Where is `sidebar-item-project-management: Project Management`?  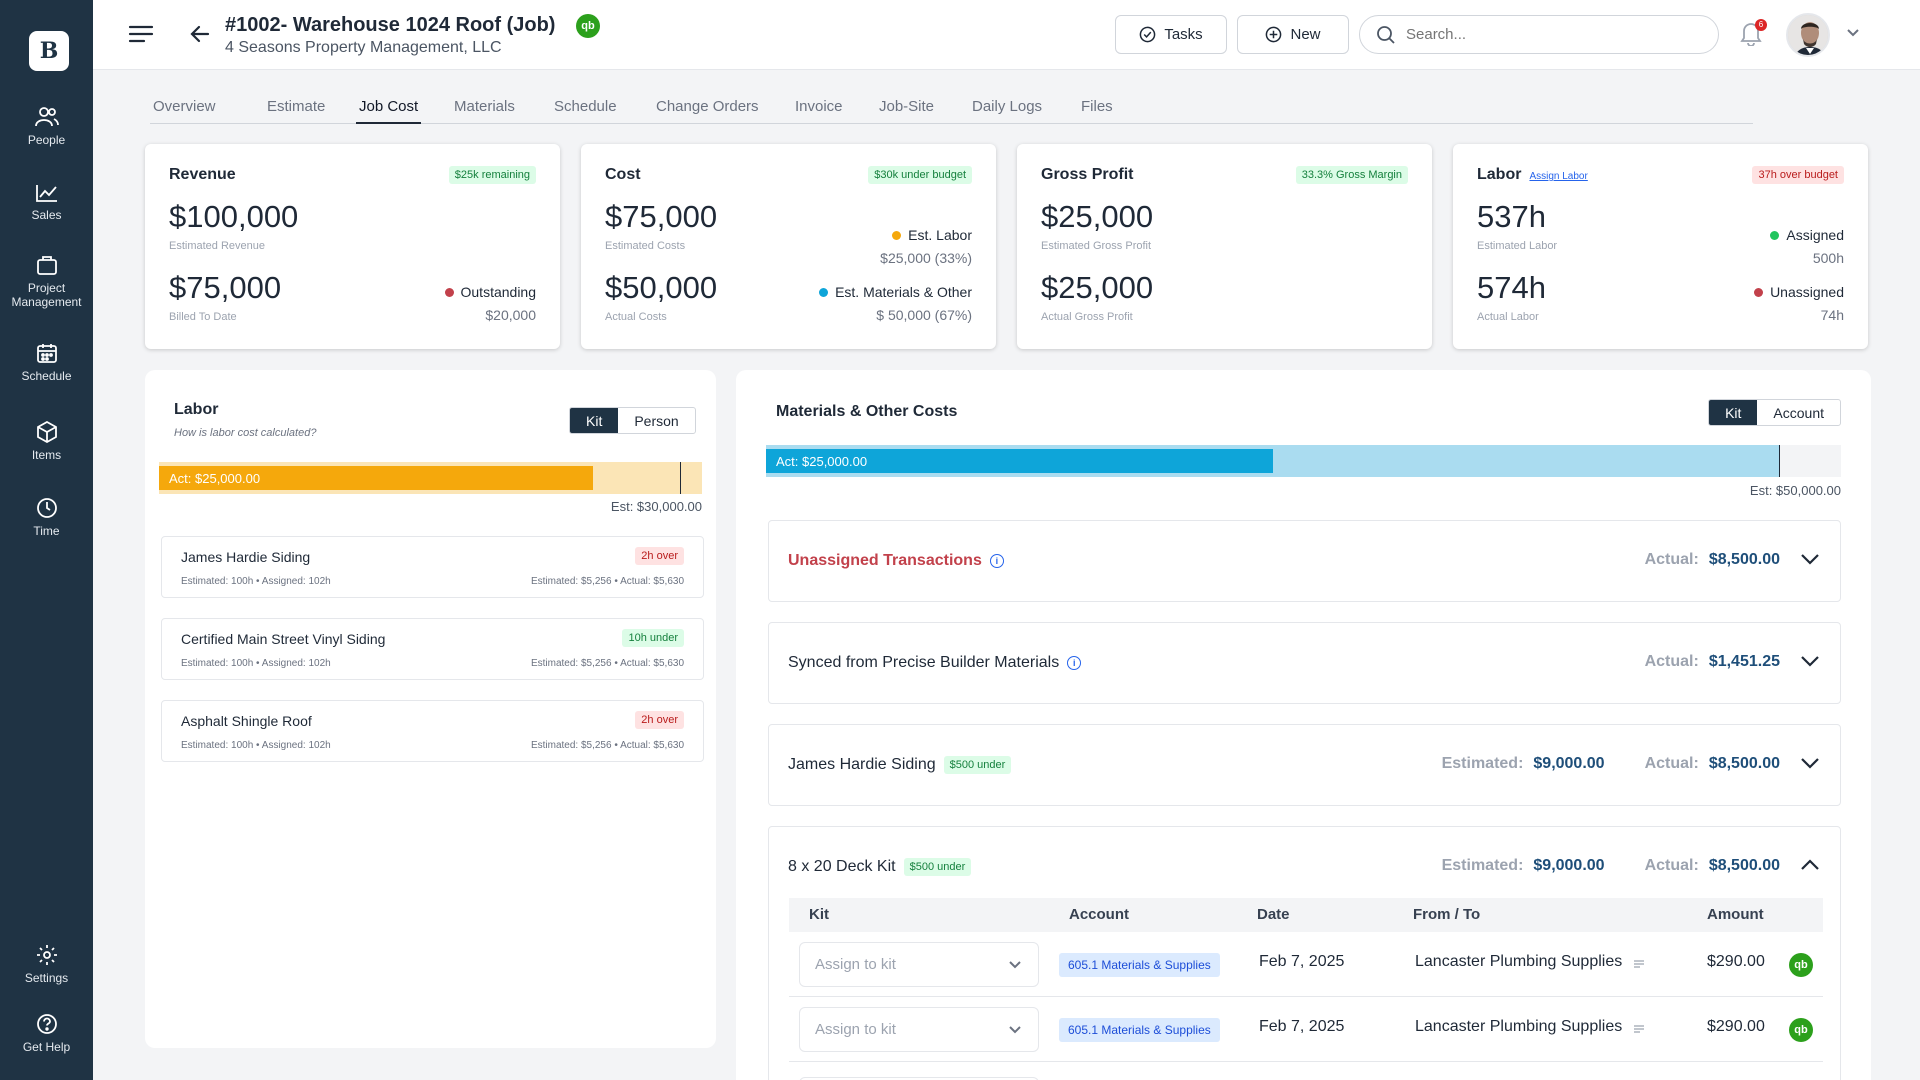
sidebar-item-project-management: Project Management is located at coordinates (46, 281).